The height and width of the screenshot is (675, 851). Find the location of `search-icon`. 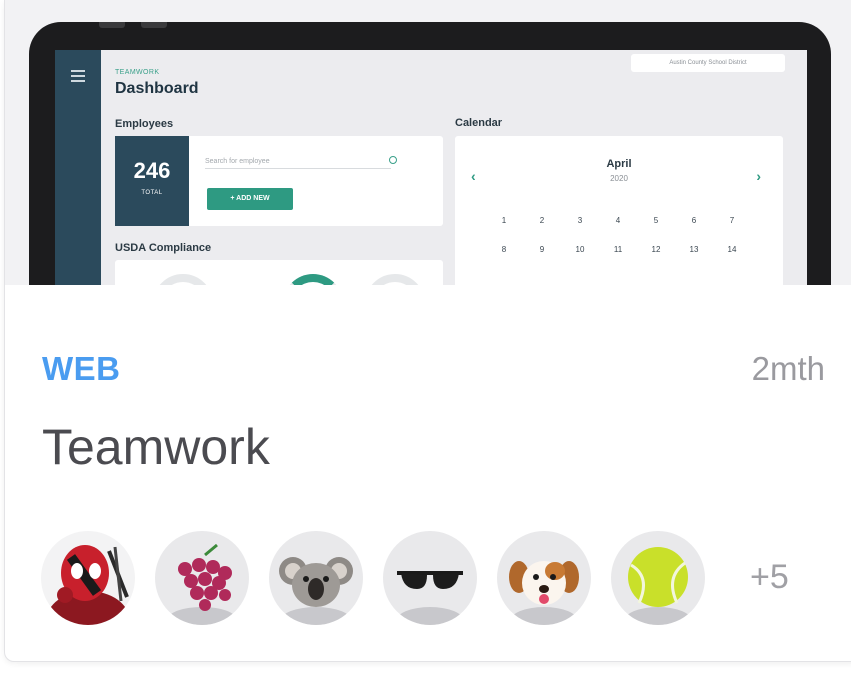

search-icon is located at coordinates (393, 160).